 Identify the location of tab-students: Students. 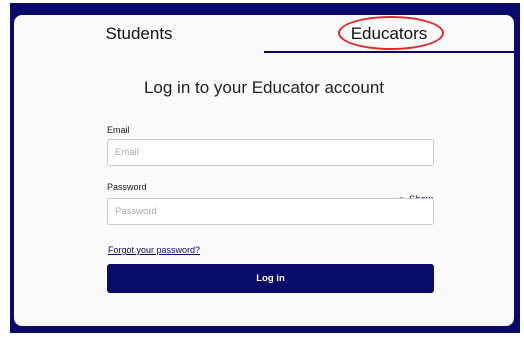
(139, 34).